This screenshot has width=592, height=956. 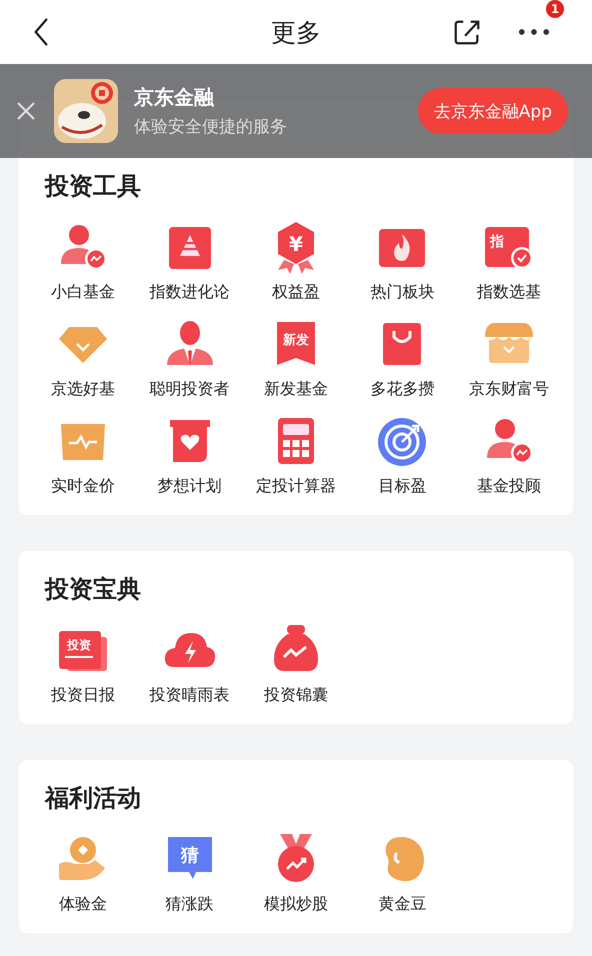 I want to click on tool-item: 投资锦囊, so click(x=296, y=664).